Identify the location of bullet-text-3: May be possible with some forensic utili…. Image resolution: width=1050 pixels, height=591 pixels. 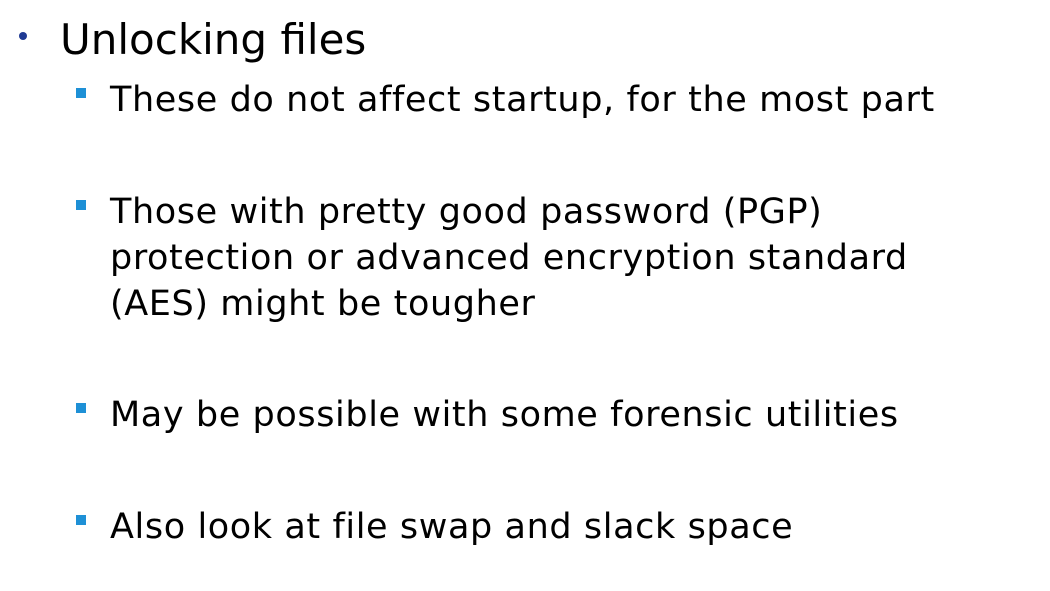
(504, 415).